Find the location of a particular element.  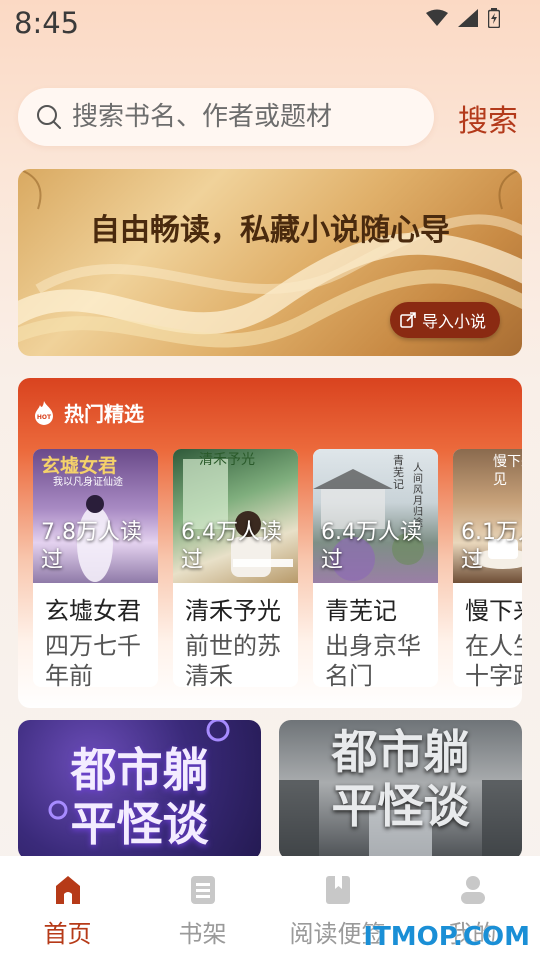

cover-title-text: 青芜记 is located at coordinates (398, 472).